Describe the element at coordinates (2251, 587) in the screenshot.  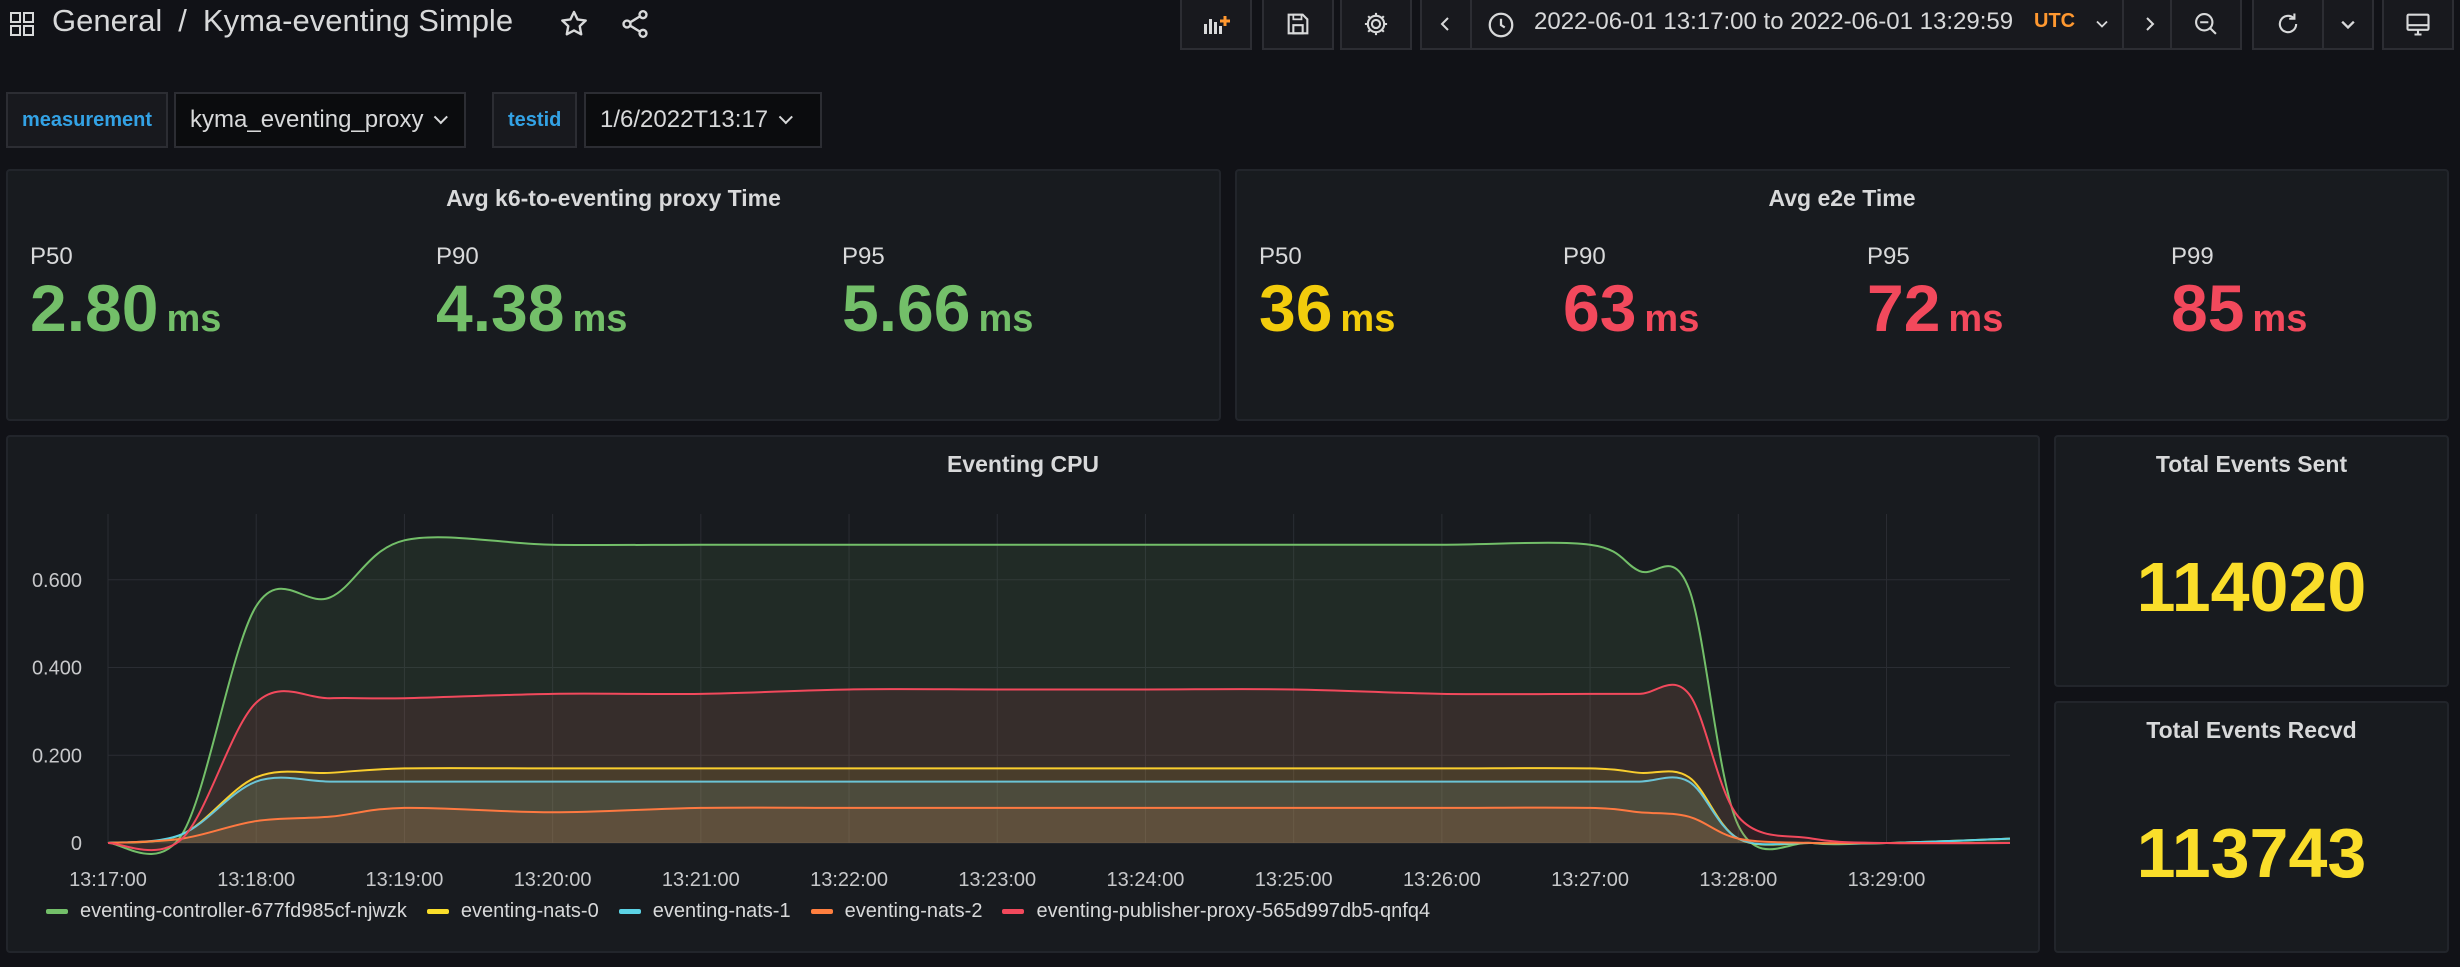
I see `total-events-sent-value: 114020` at that location.